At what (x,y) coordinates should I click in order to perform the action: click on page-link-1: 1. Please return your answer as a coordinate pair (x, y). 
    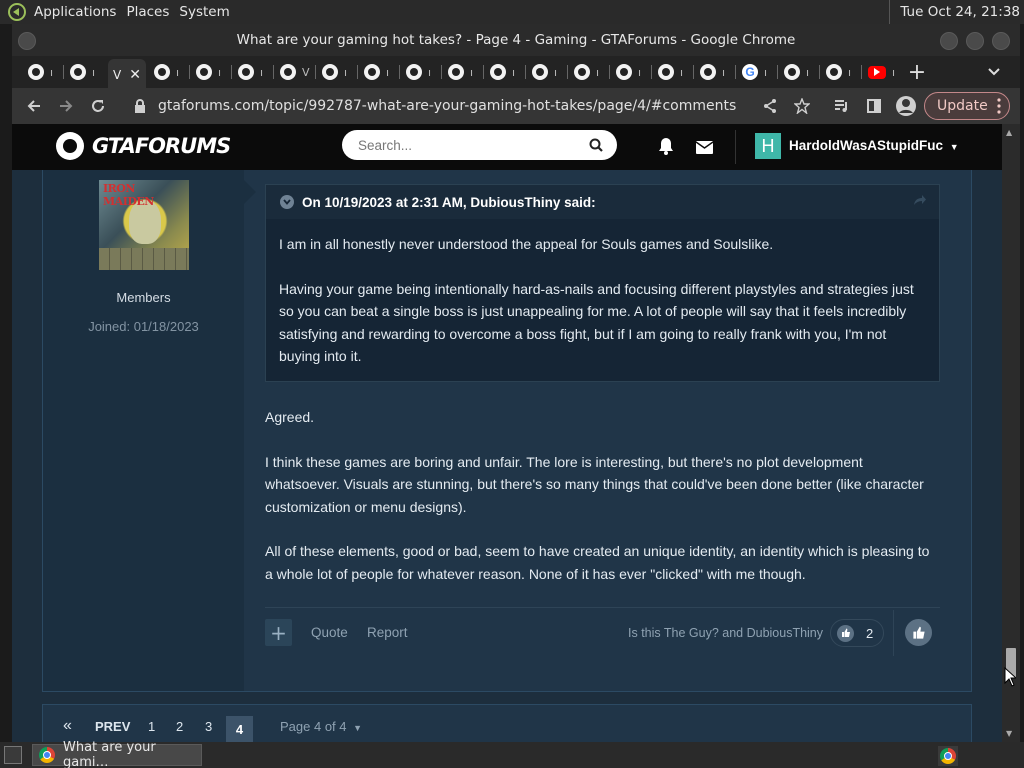
    Looking at the image, I should click on (151, 726).